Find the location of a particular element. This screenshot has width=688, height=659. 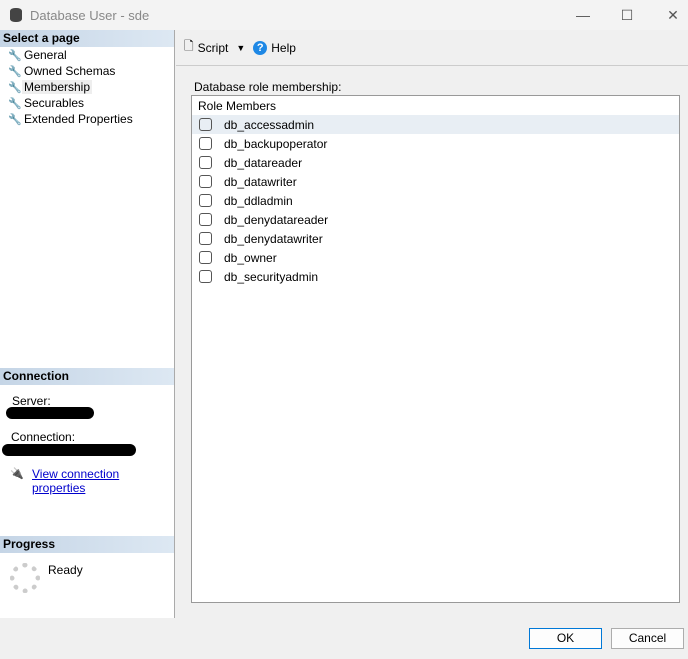

role-name: db_denydatareader is located at coordinates (276, 219).